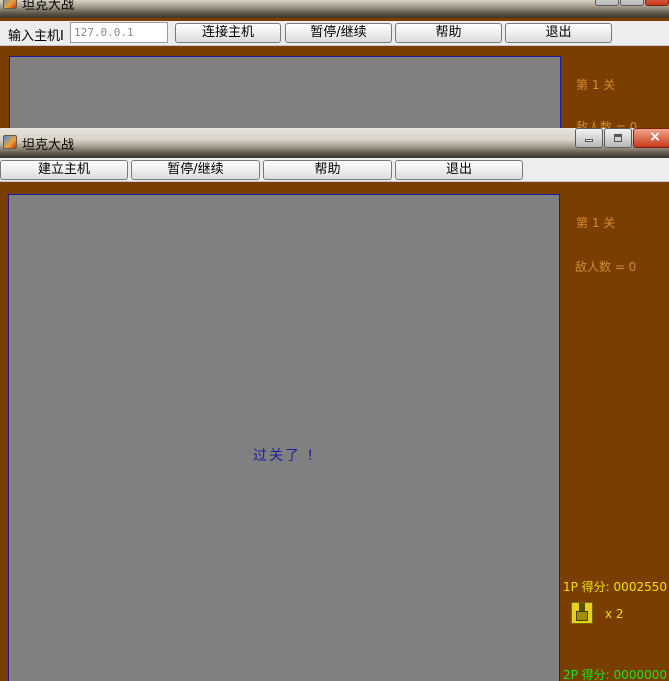 The width and height of the screenshot is (669, 681). Describe the element at coordinates (615, 587) in the screenshot. I see `player1-score: 1P 得分: 0002550` at that location.